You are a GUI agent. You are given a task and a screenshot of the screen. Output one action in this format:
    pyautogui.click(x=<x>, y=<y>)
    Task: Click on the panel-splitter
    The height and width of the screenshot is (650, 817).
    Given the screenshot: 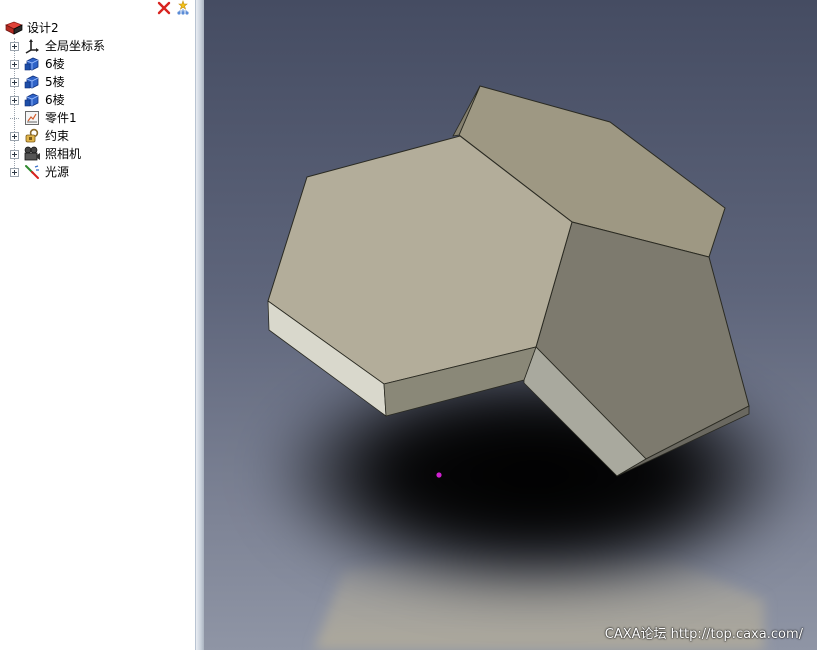 What is the action you would take?
    pyautogui.click(x=200, y=325)
    